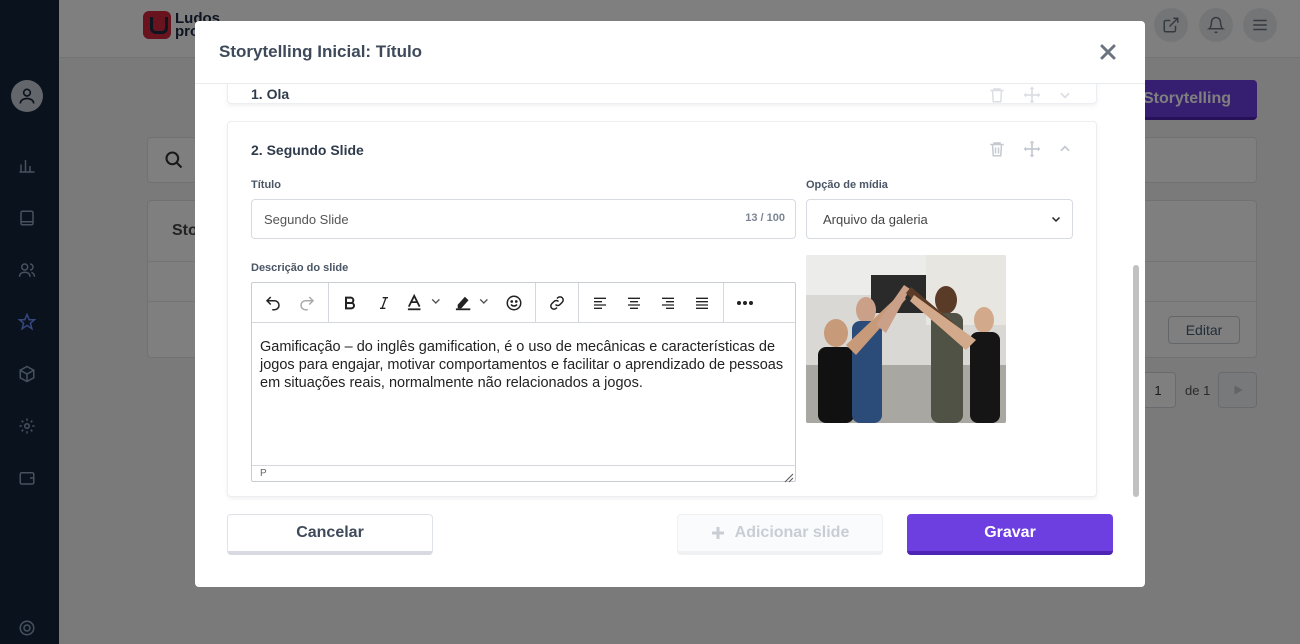  I want to click on media-option-label: Opção de mídia, so click(847, 185).